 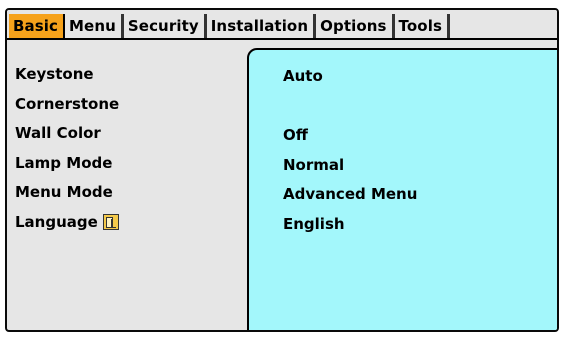 I want to click on keystone-value: Auto, so click(x=350, y=77).